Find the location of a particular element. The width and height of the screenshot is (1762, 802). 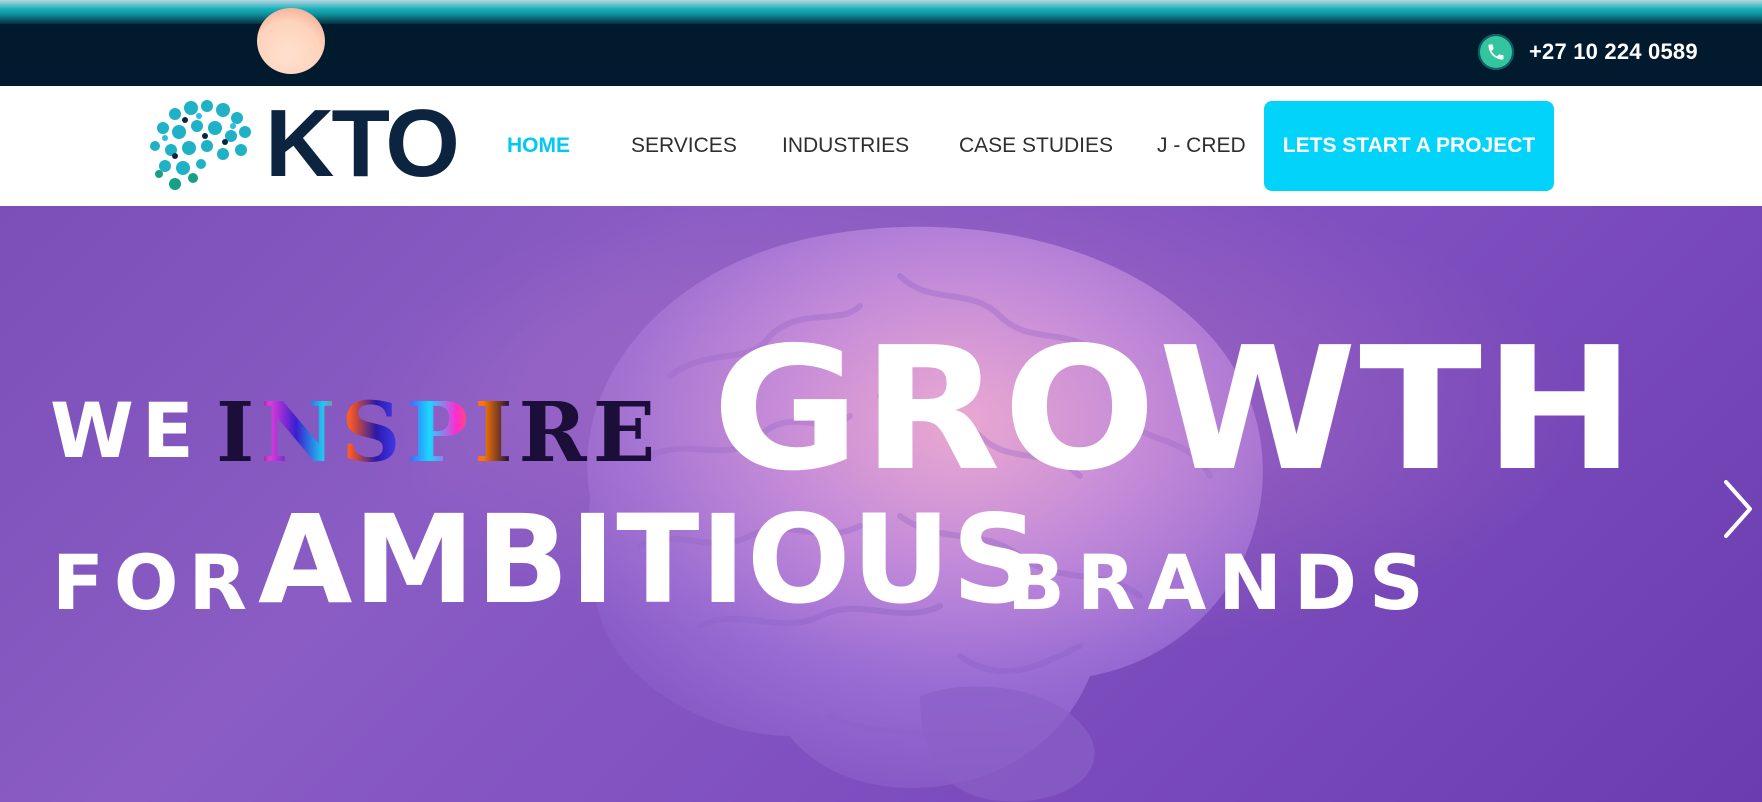

slider-next-button is located at coordinates (1738, 509).